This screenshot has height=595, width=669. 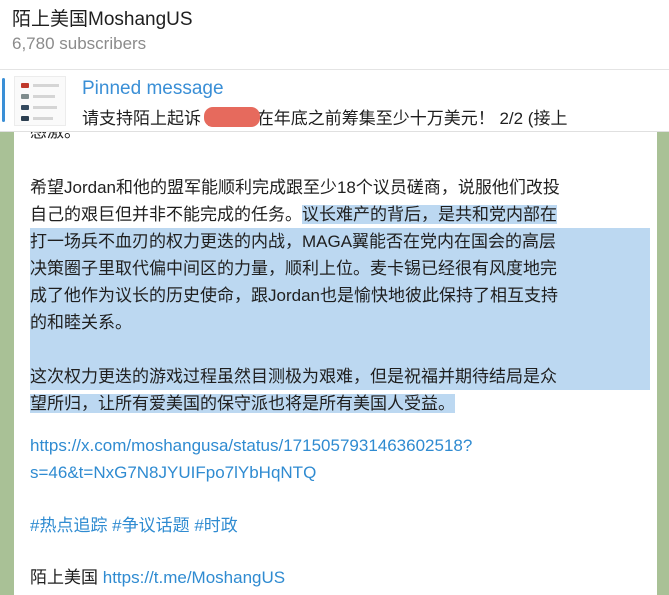 What do you see at coordinates (102, 17) in the screenshot?
I see `channel-title: 陌上美国MoshangUS` at bounding box center [102, 17].